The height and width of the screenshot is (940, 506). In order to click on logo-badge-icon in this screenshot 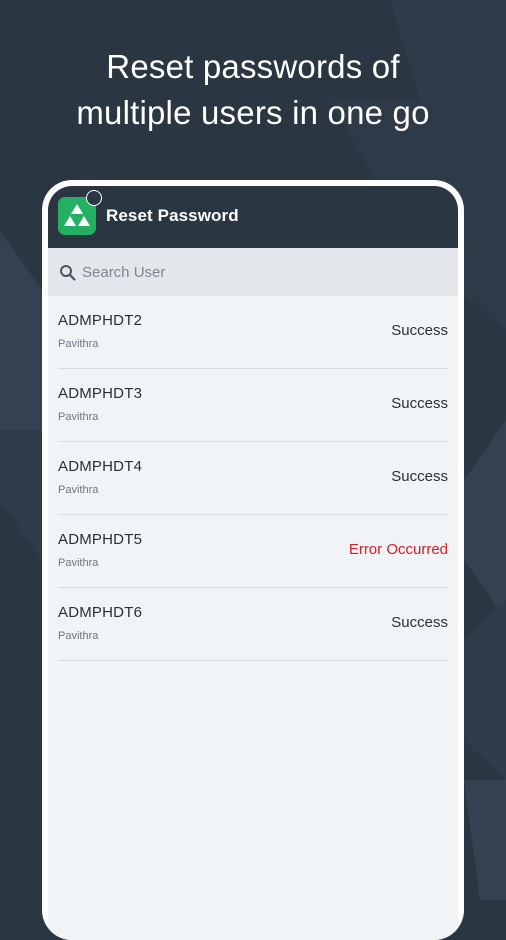, I will do `click(94, 198)`.